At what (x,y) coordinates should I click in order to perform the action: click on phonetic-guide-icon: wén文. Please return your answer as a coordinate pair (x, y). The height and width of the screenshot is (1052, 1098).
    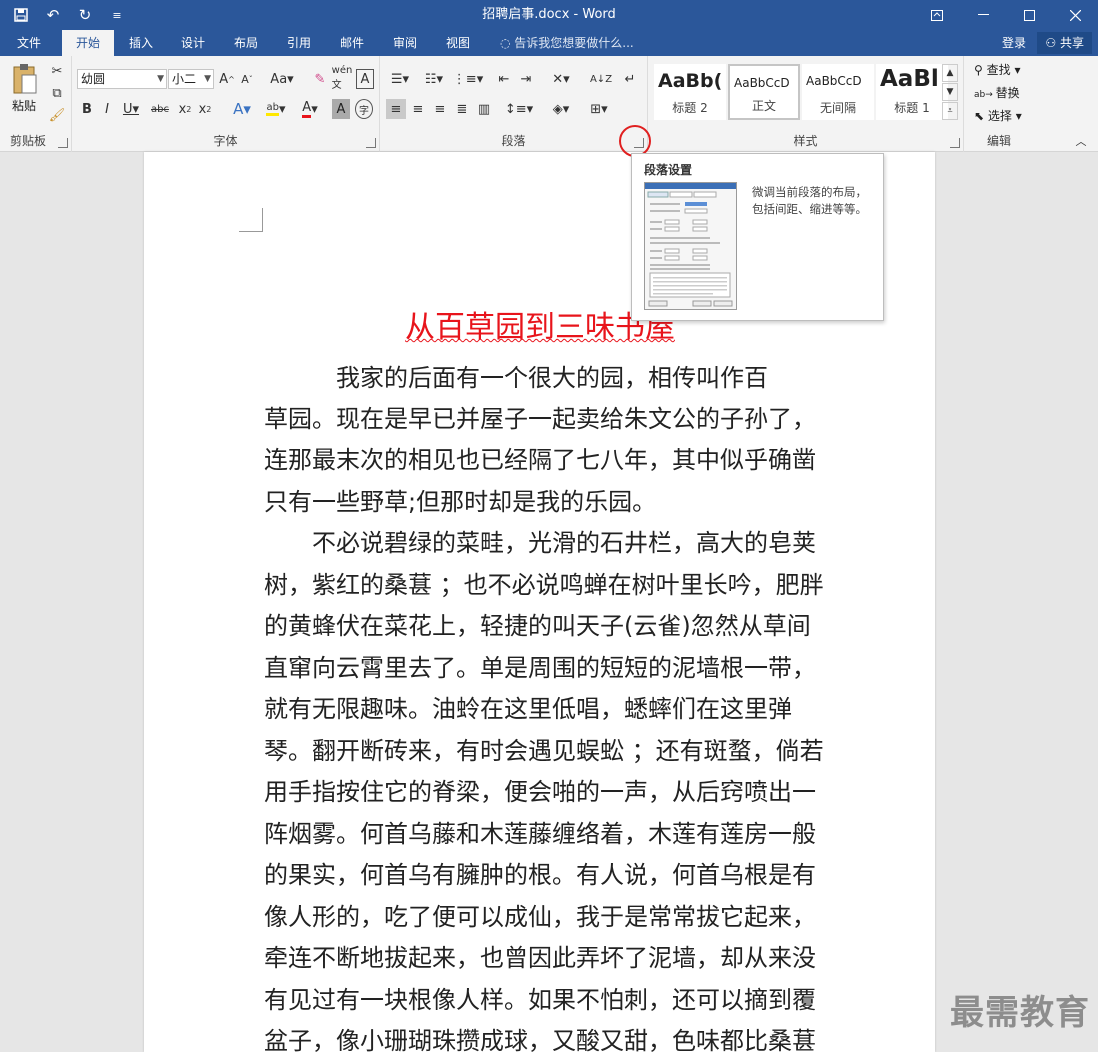
    Looking at the image, I should click on (342, 78).